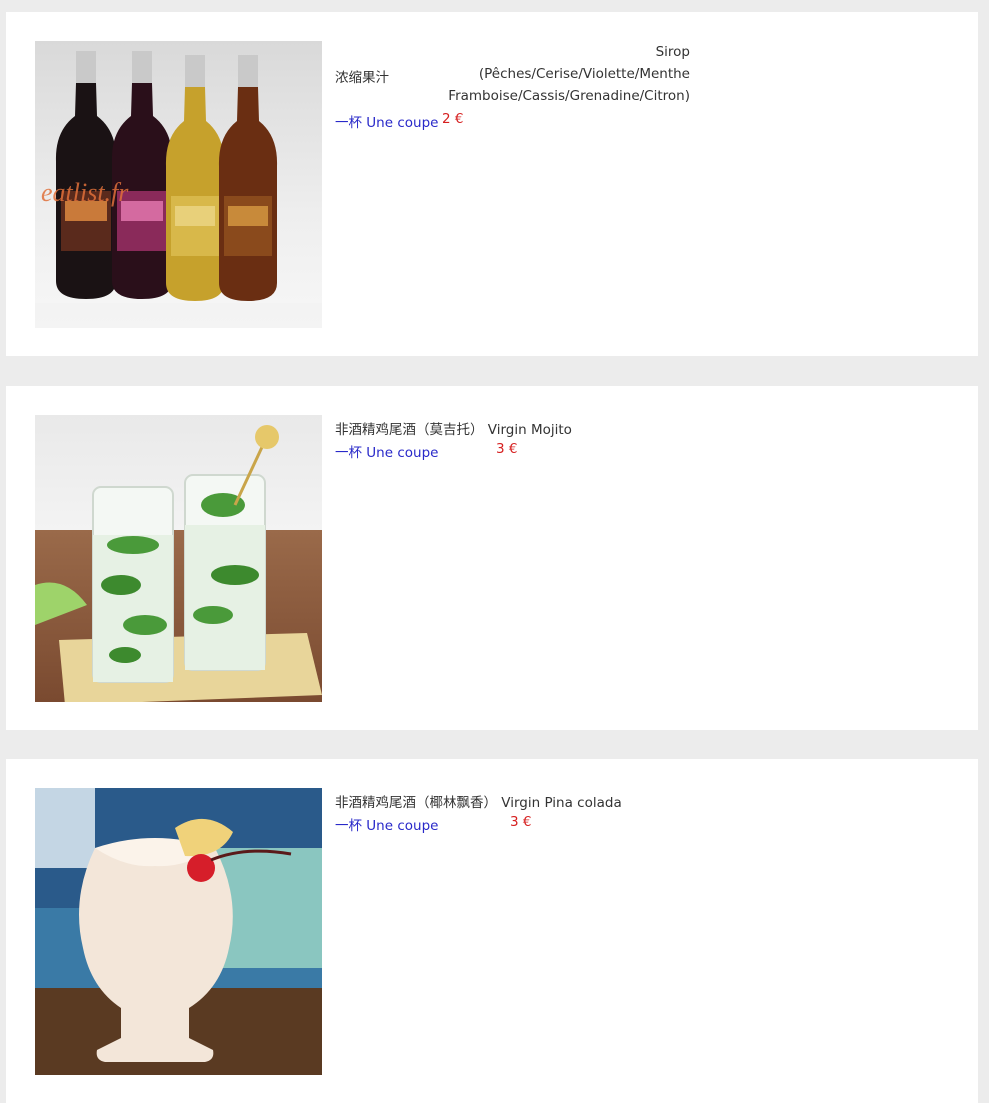 Image resolution: width=989 pixels, height=1103 pixels. I want to click on item-name: 非酒精鸡尾酒（椰林飘香） Virgin Pina colada, so click(478, 803).